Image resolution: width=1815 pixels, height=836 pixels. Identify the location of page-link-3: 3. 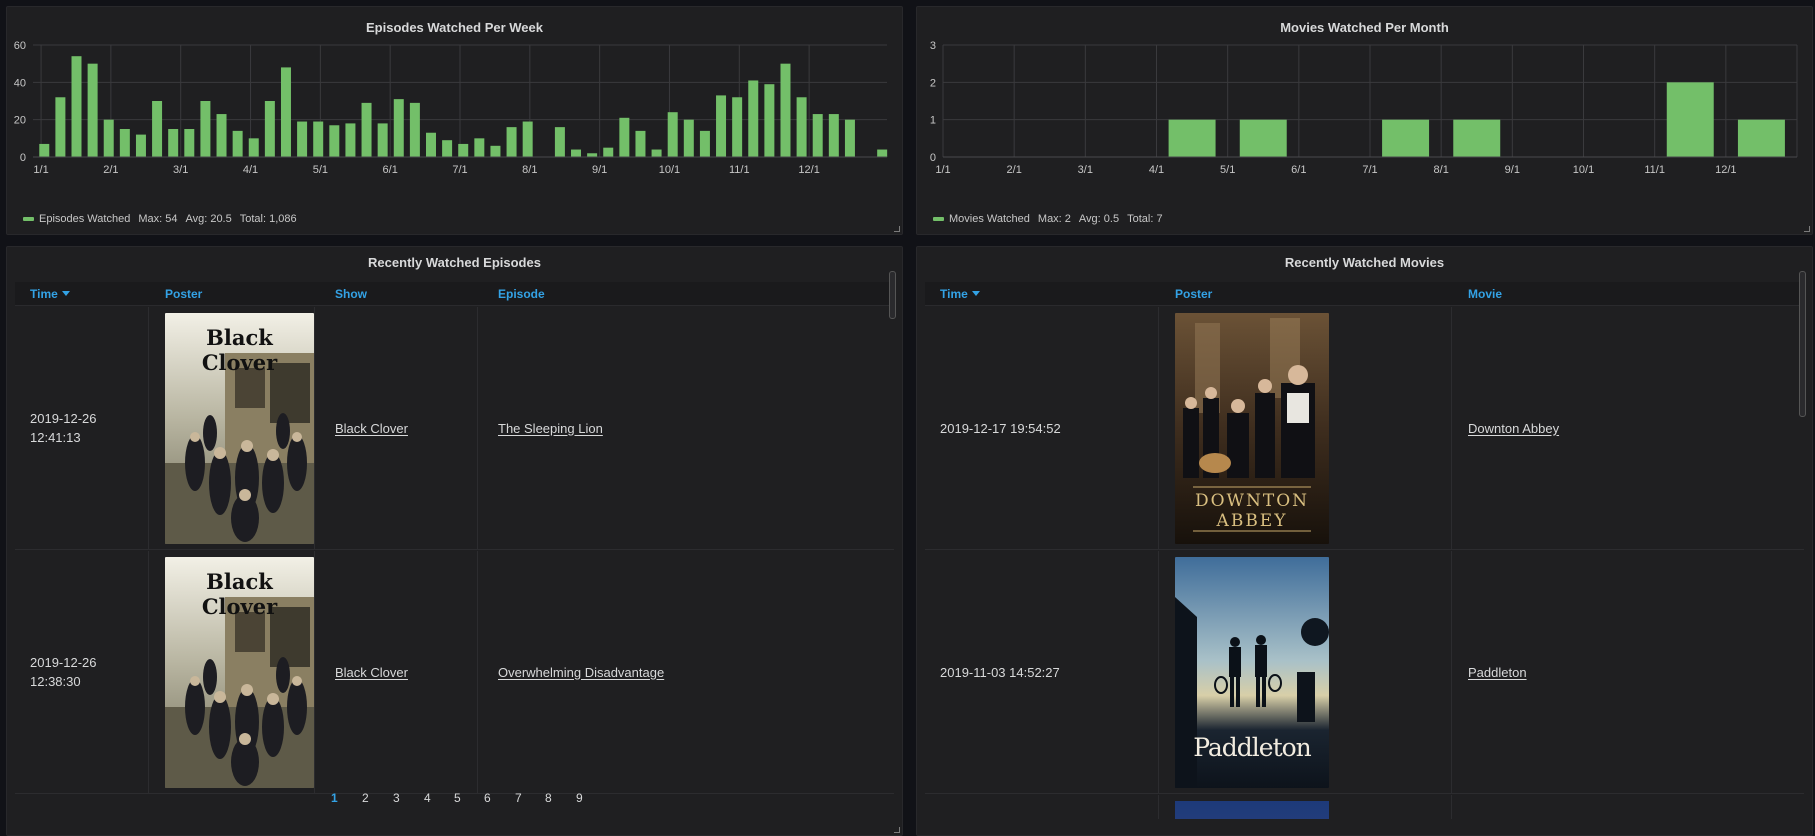
(396, 798).